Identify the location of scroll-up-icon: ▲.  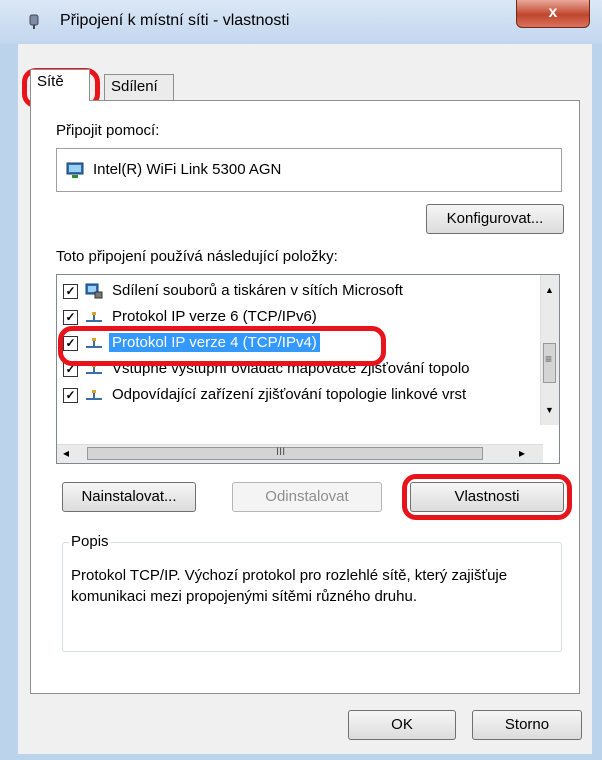
(549, 290).